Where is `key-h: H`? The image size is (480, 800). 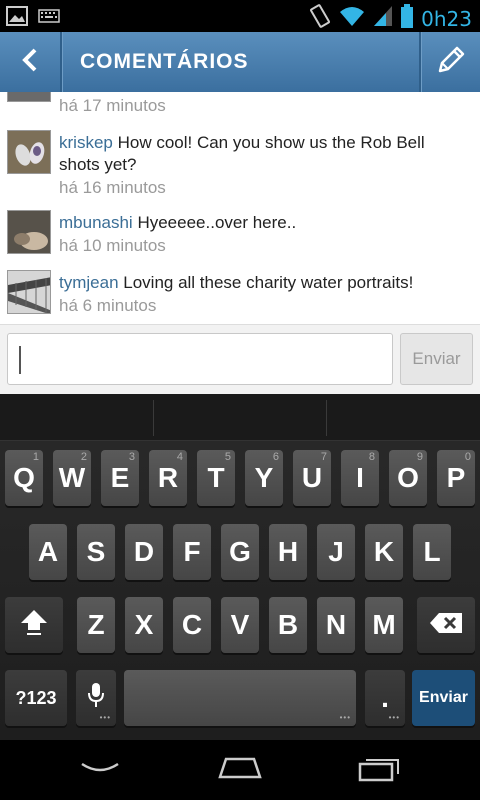 key-h: H is located at coordinates (288, 552).